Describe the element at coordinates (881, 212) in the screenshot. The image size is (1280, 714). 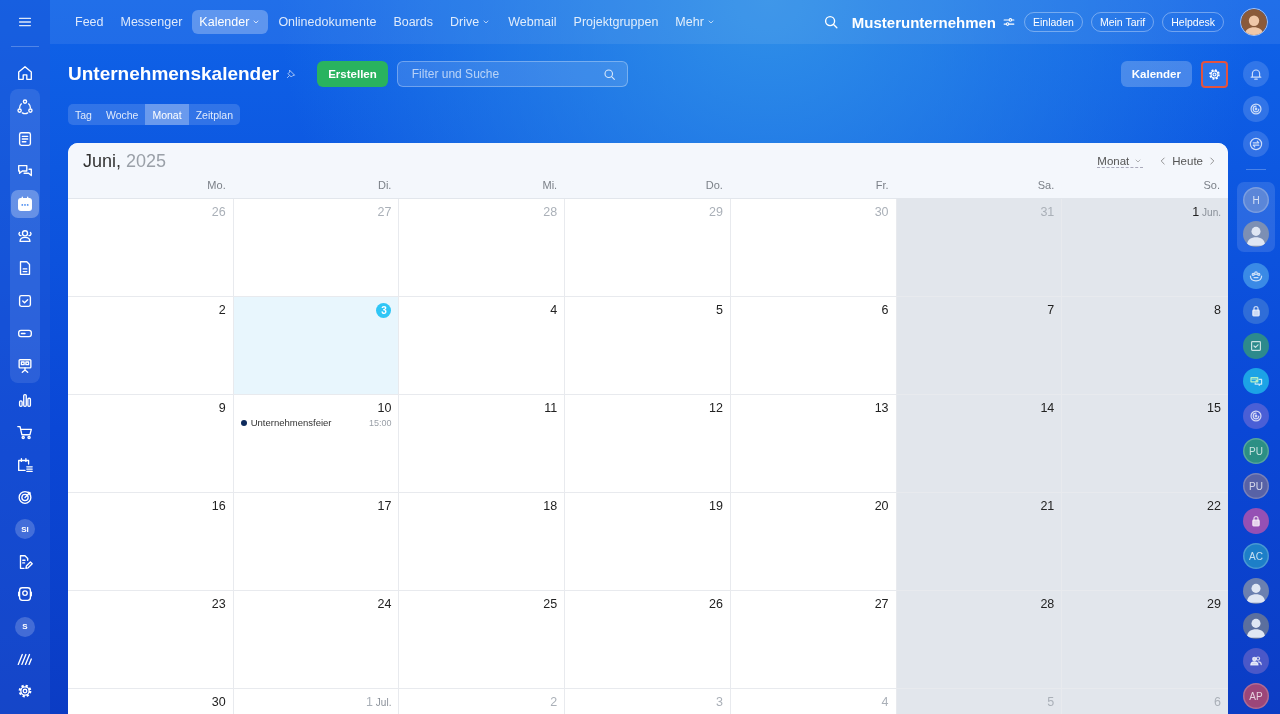
I see `day-number: 30` at that location.